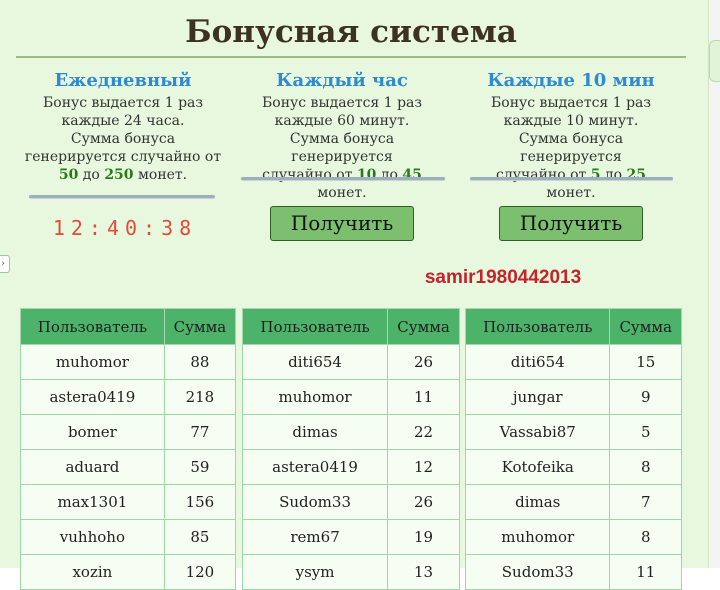 The height and width of the screenshot is (590, 720). What do you see at coordinates (200, 537) in the screenshot?
I see `cell-sum: 85` at bounding box center [200, 537].